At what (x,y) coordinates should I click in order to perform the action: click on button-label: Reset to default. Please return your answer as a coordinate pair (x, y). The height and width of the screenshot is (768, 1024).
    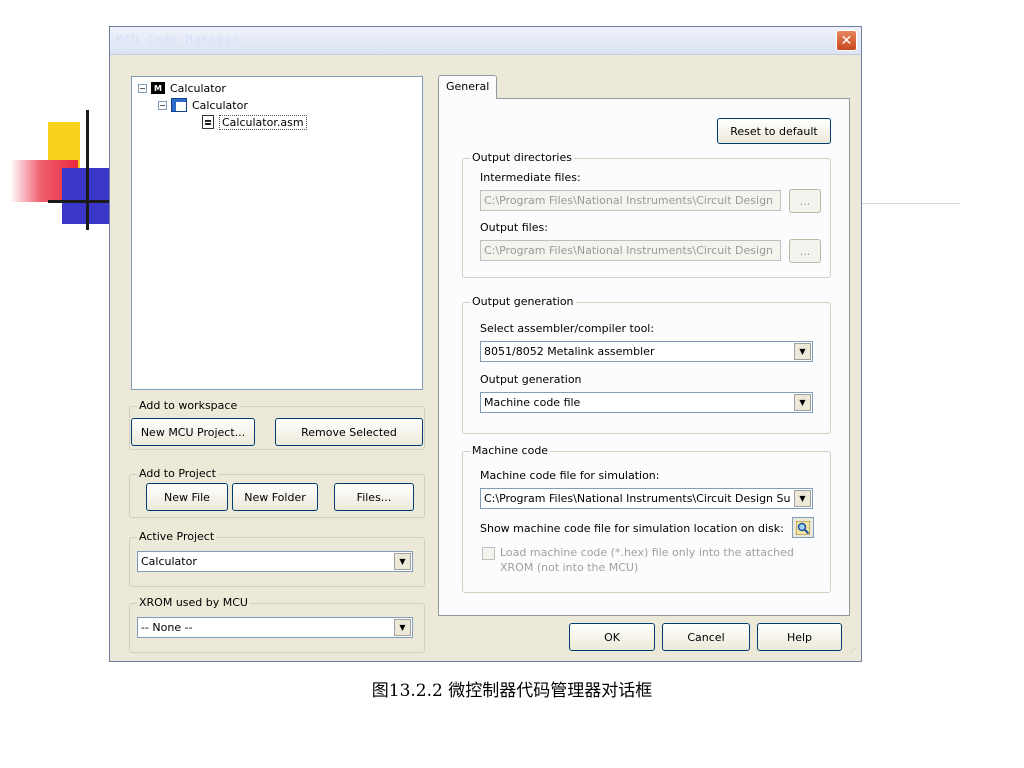
    Looking at the image, I should click on (774, 131).